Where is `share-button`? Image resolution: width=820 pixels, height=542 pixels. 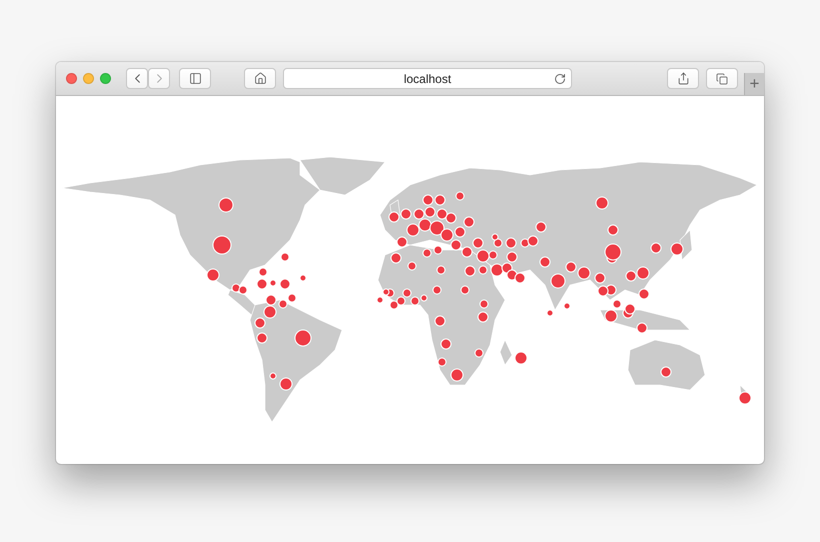
share-button is located at coordinates (683, 78).